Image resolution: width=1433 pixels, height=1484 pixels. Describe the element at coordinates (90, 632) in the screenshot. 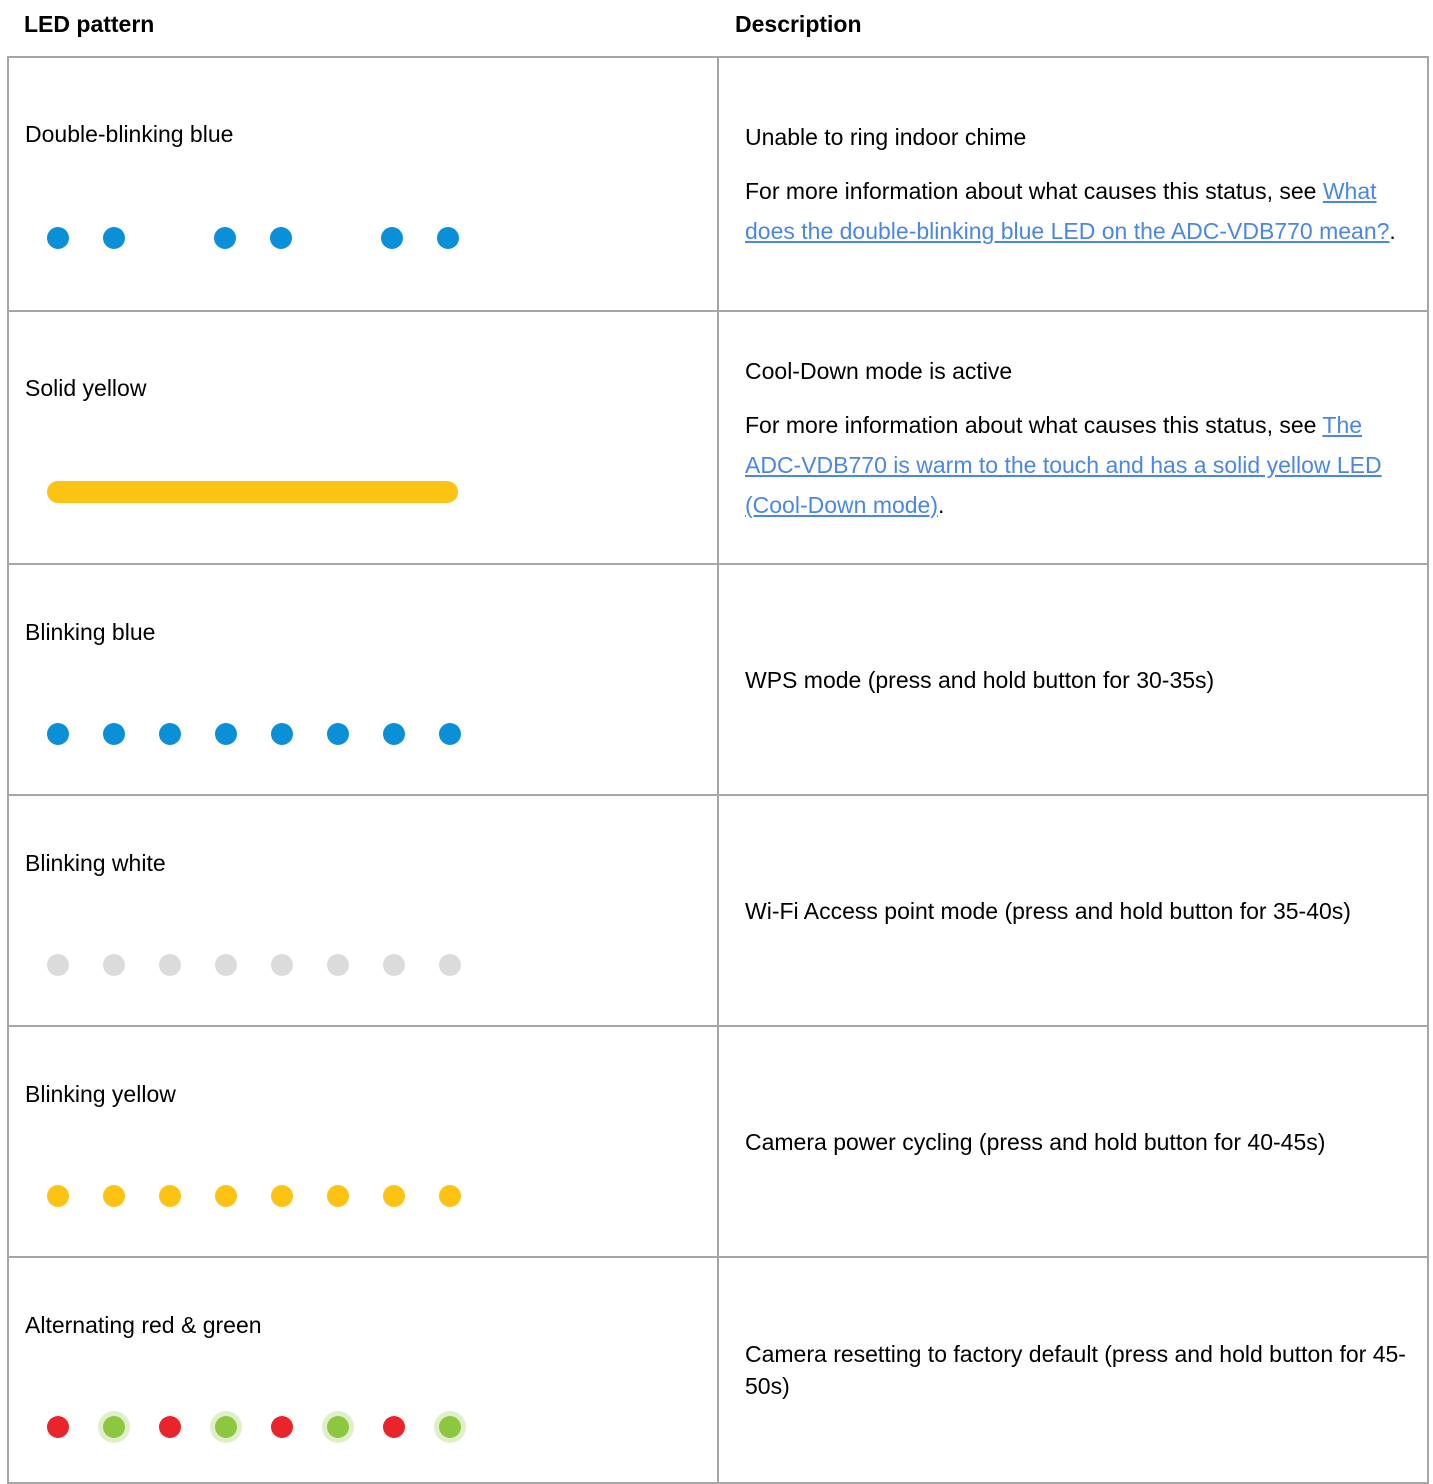

I see `led-label: Blinking blue` at that location.